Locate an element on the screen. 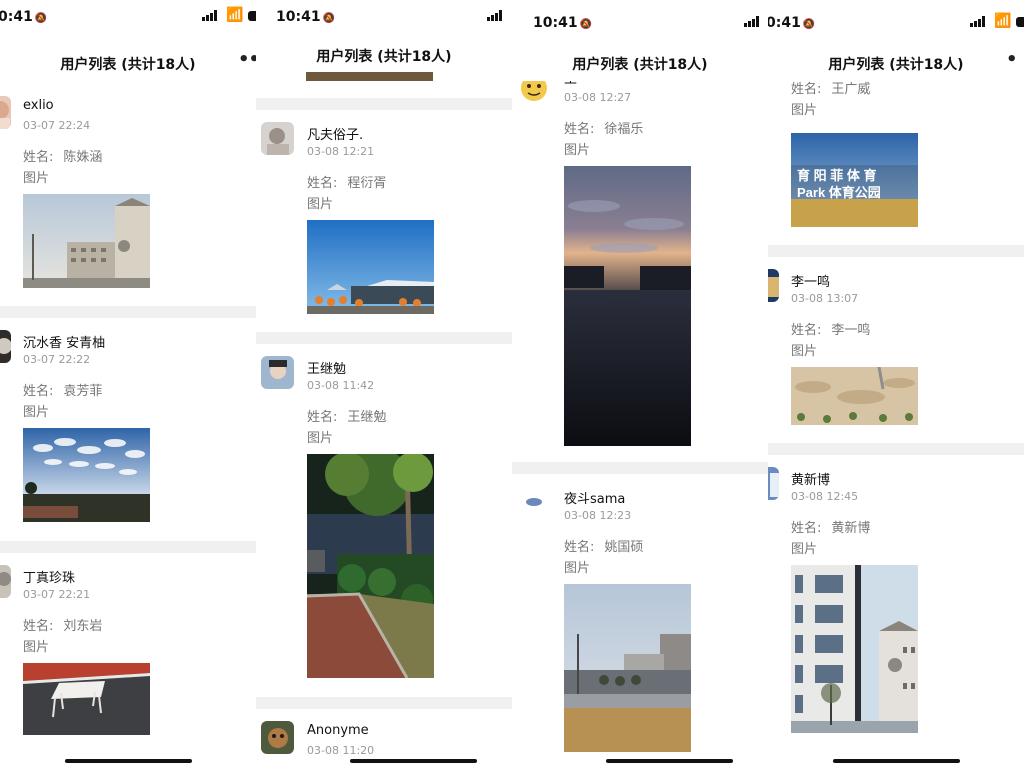 This screenshot has width=1024, height=768. list-item-partial is located at coordinates (384, 85).